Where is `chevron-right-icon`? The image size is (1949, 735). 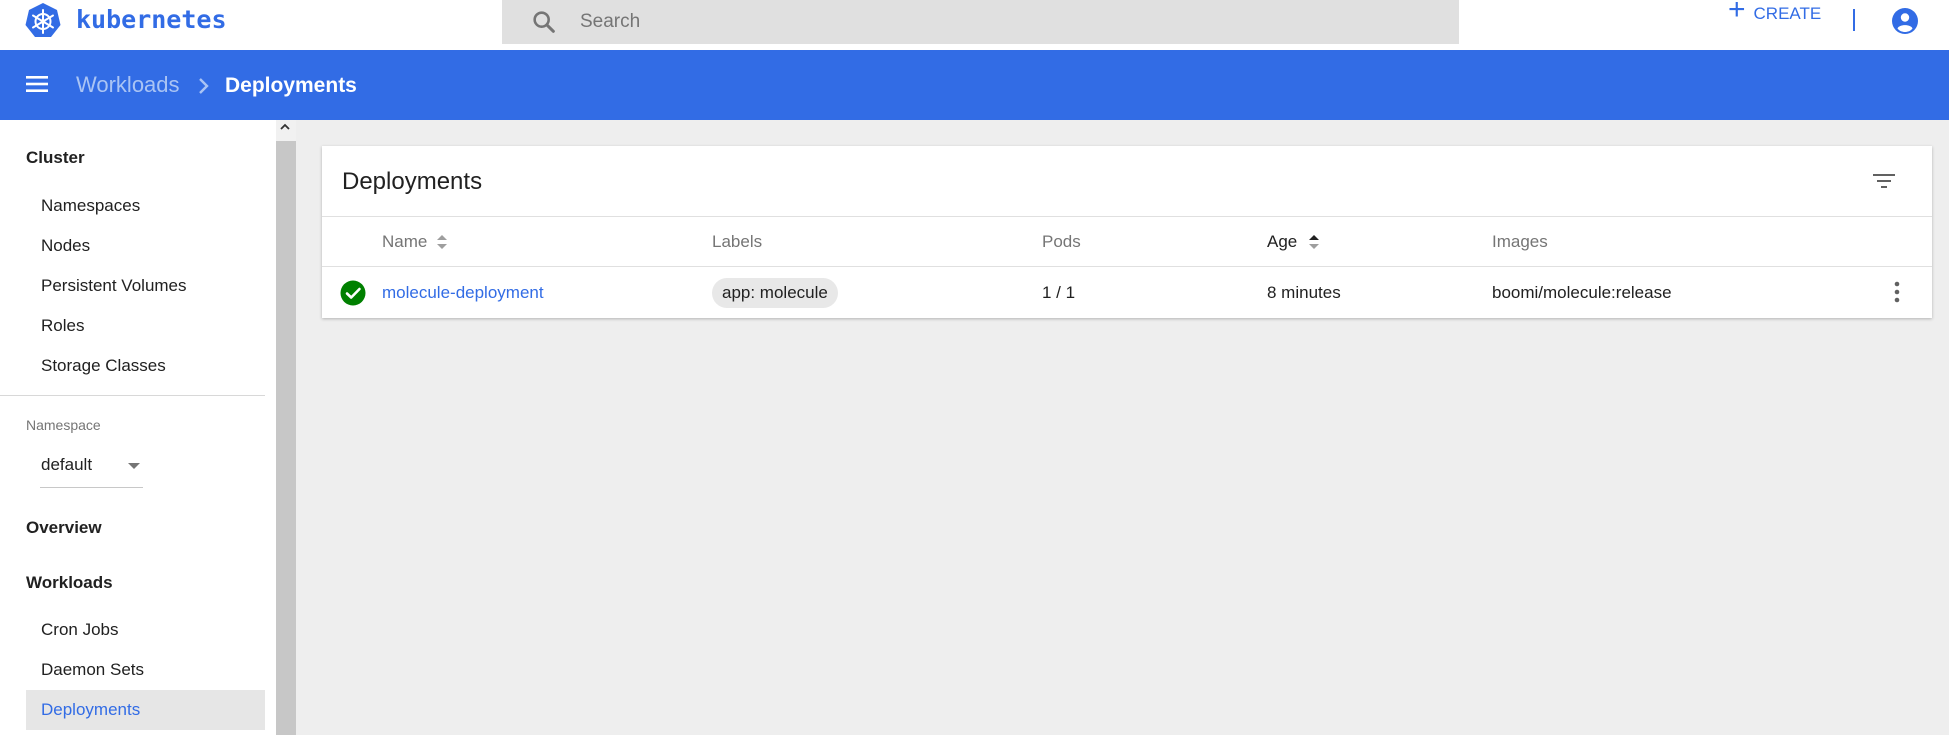
chevron-right-icon is located at coordinates (204, 86).